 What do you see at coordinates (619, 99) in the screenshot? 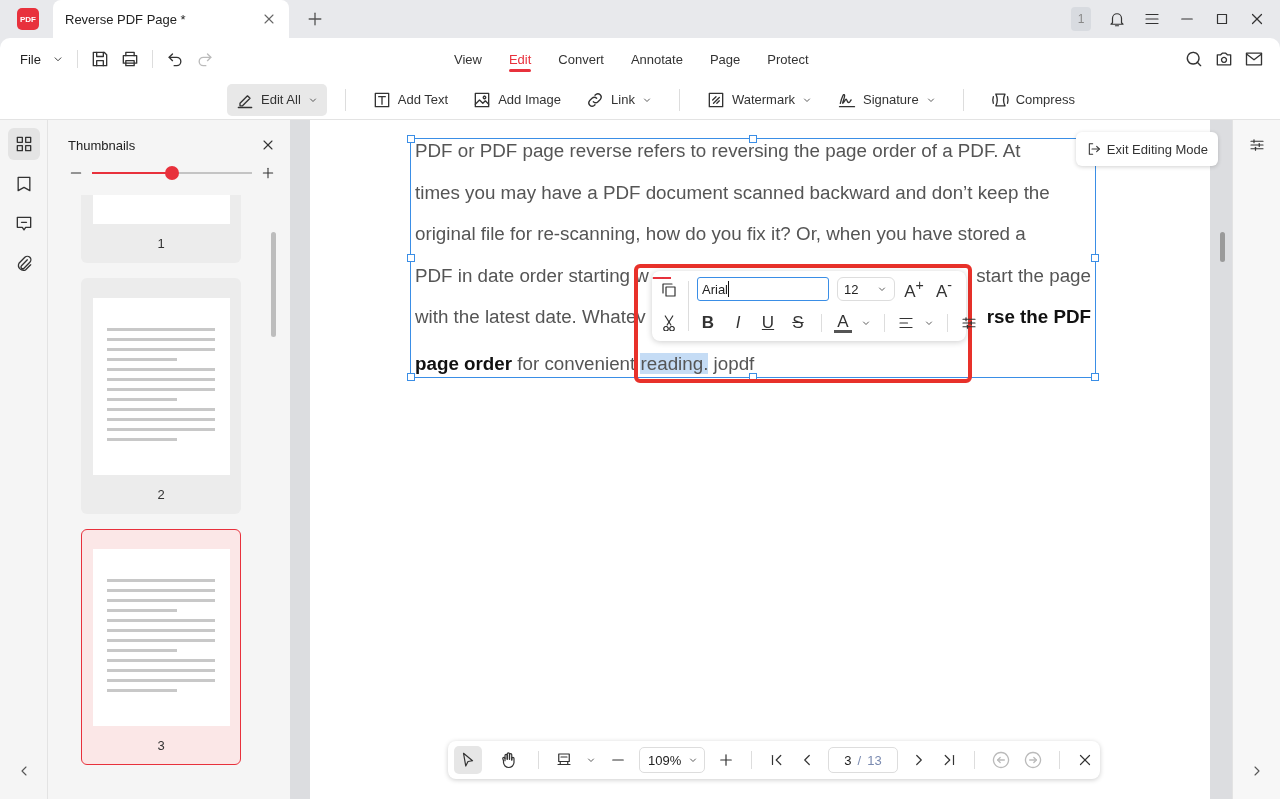
I see `toolbar-button: Link` at bounding box center [619, 99].